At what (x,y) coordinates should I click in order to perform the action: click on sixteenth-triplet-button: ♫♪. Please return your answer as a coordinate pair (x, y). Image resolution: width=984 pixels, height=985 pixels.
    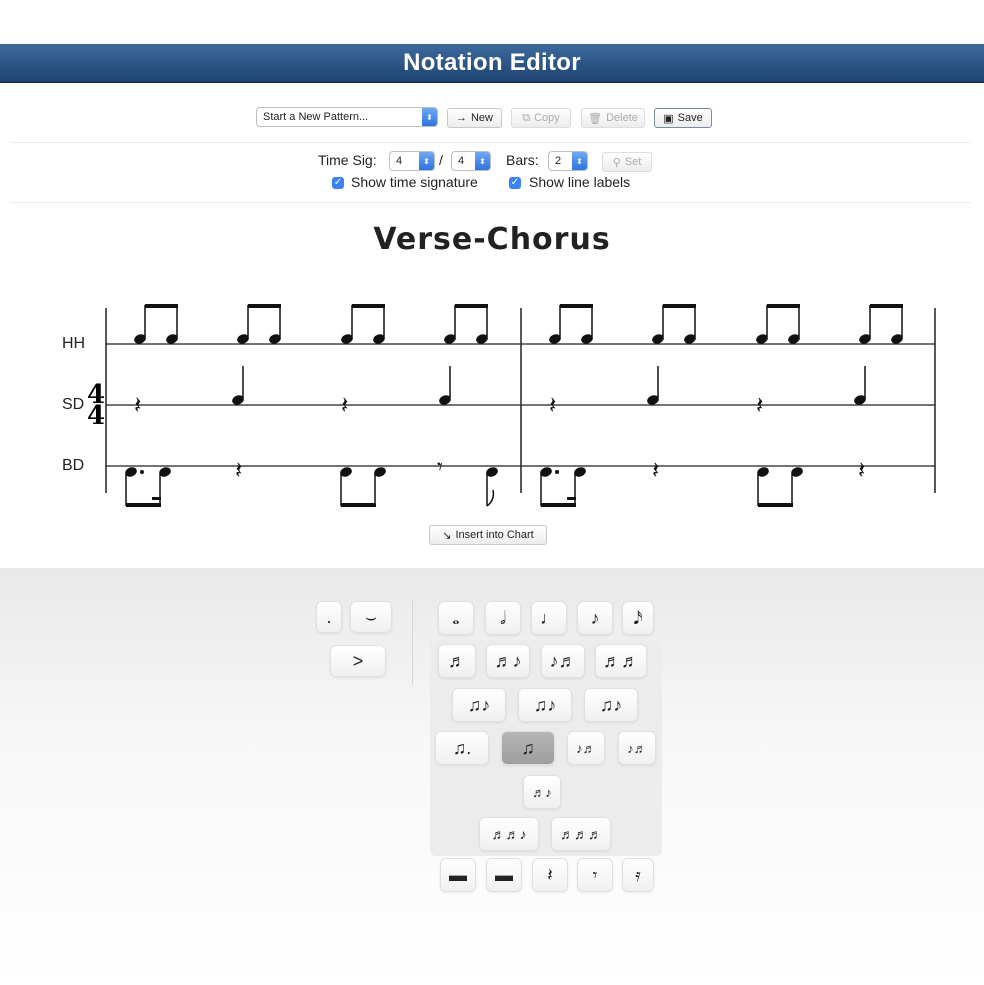
    Looking at the image, I should click on (545, 705).